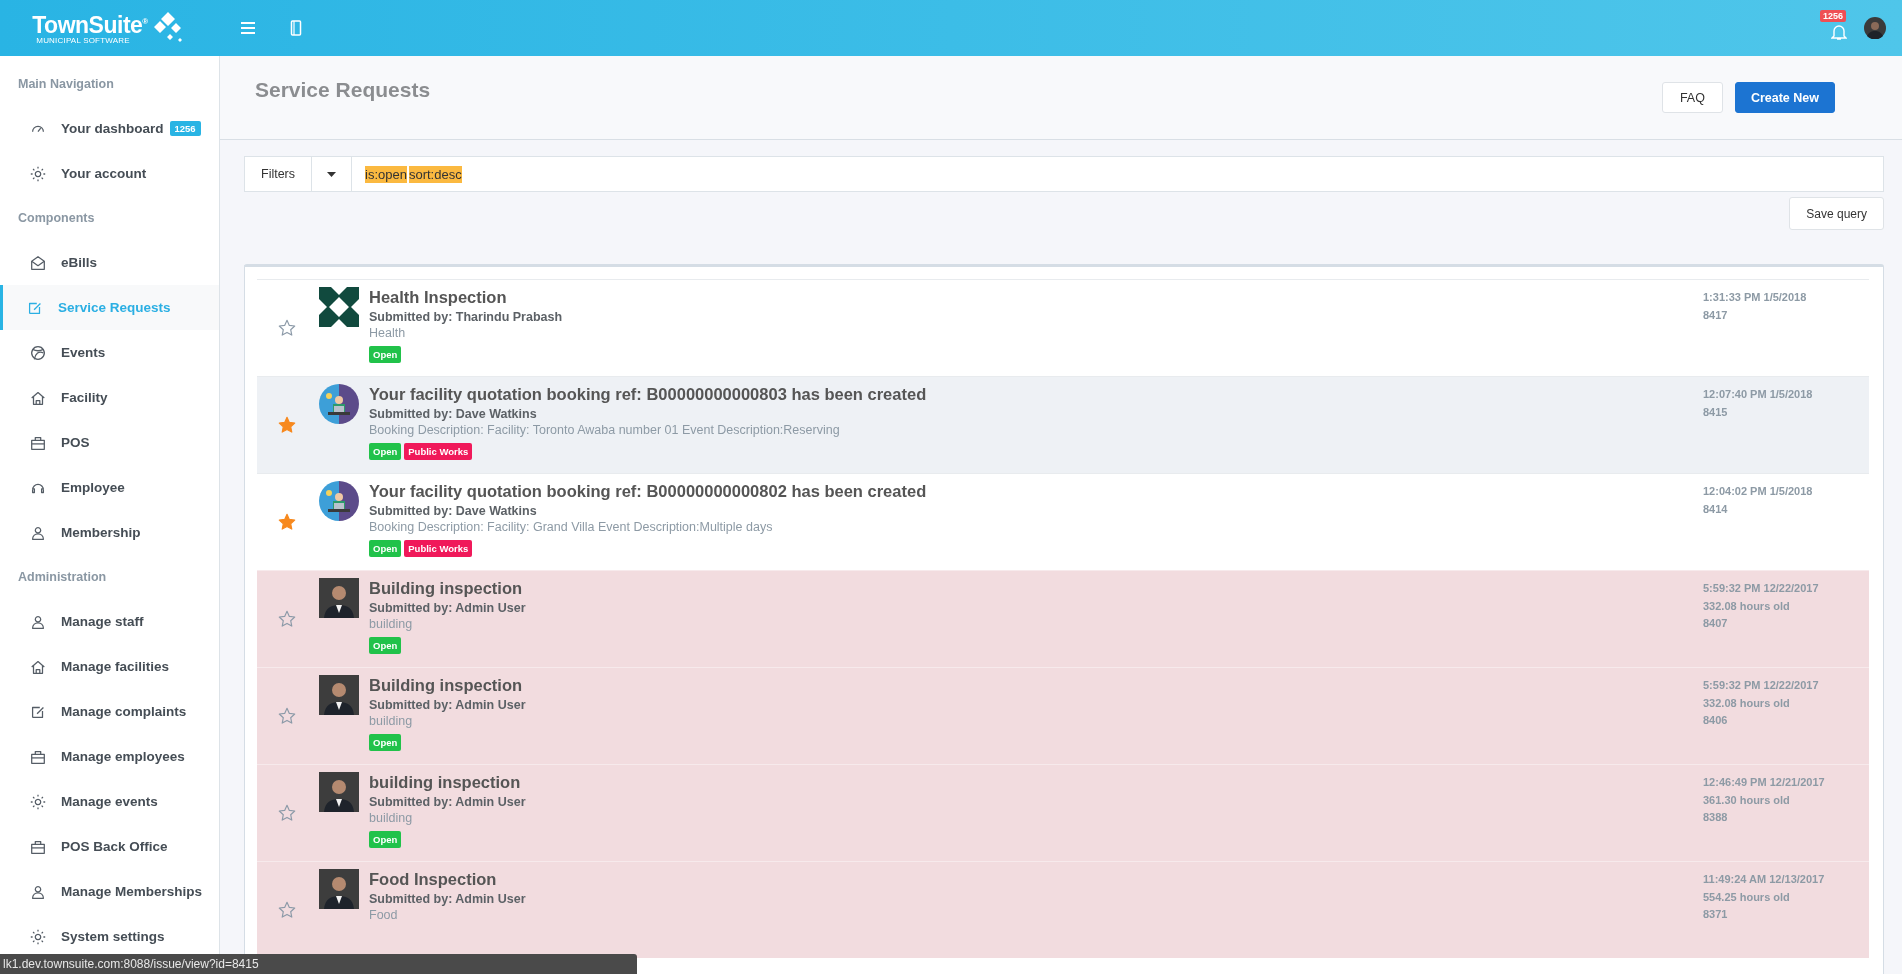  Describe the element at coordinates (453, 511) in the screenshot. I see `submitter-text: Submitted by: Dave Watkins` at that location.